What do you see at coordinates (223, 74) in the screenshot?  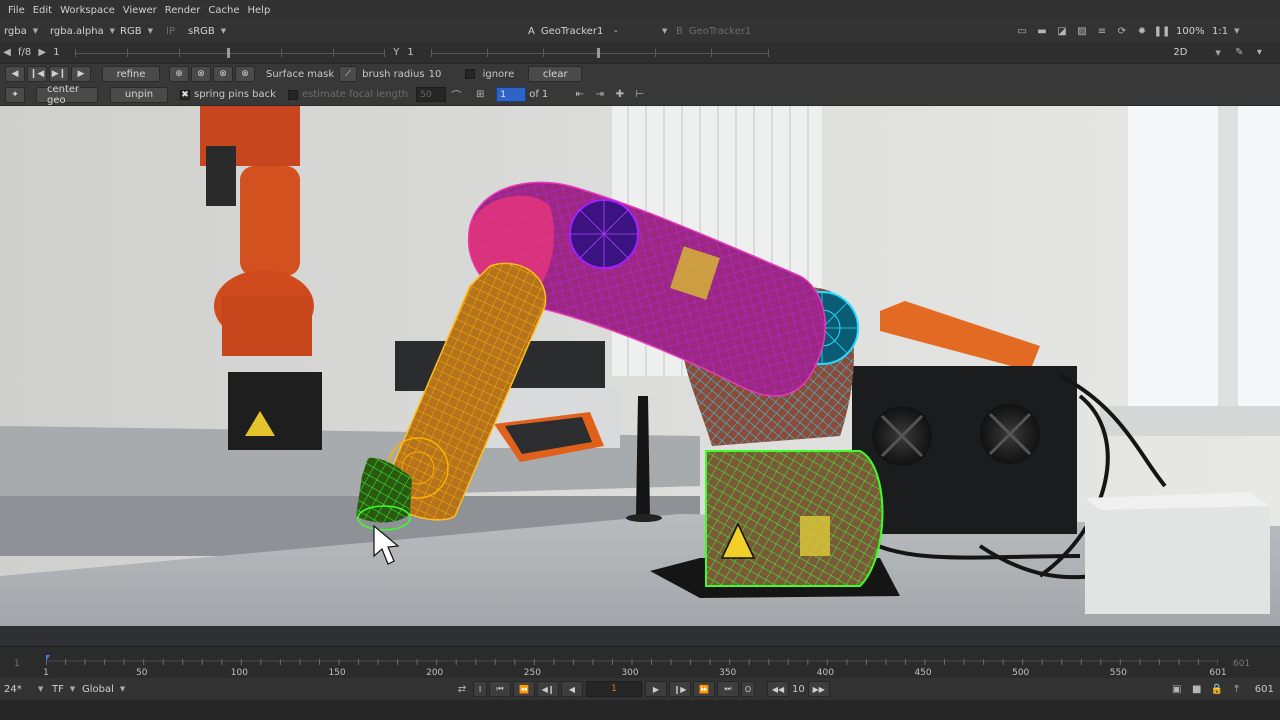 I see `clear-keyframe-icon: ⊗` at bounding box center [223, 74].